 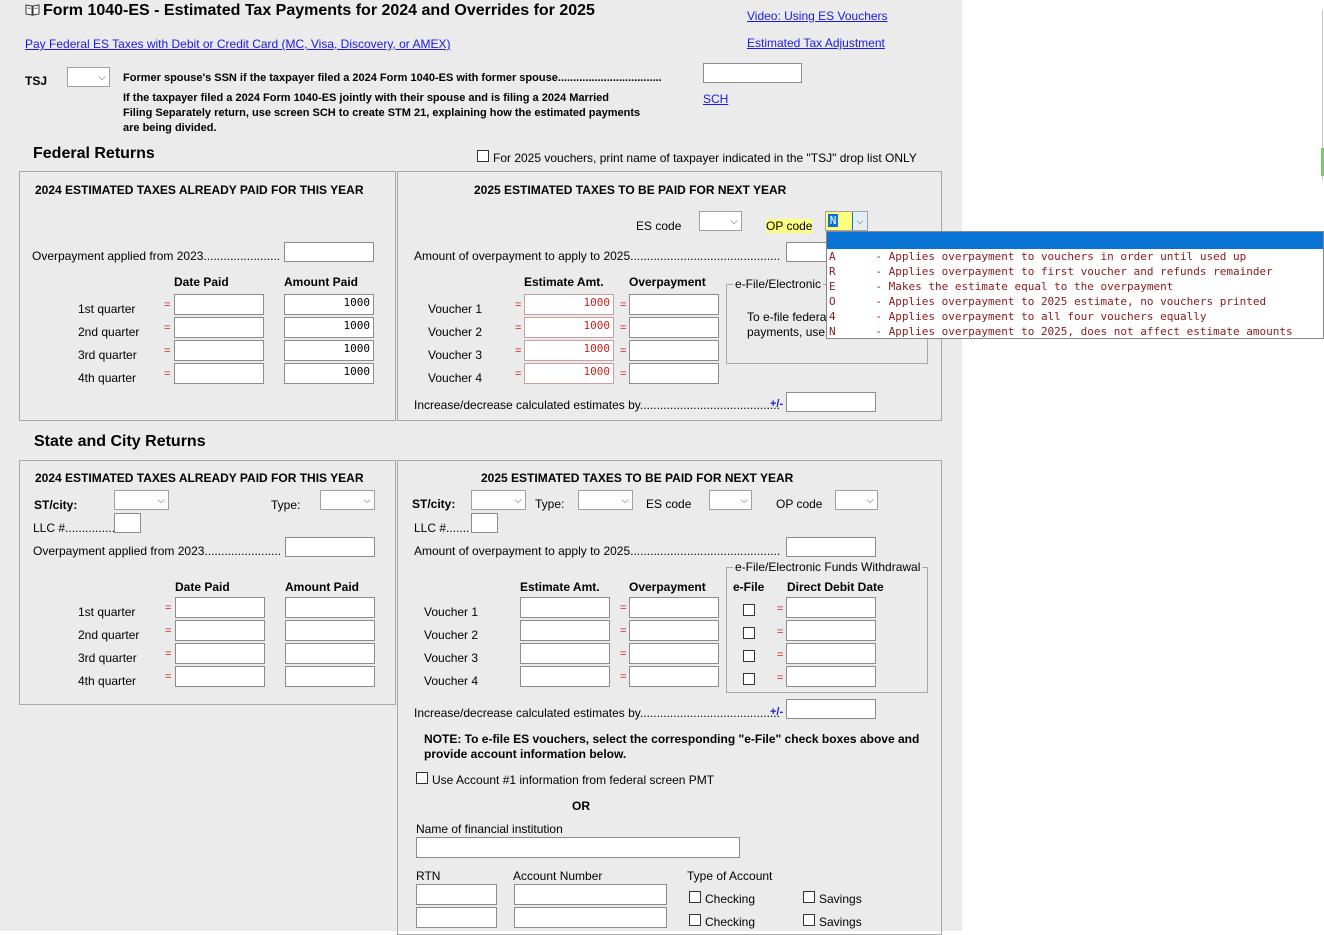 What do you see at coordinates (831, 402) in the screenshot?
I see `federal-increase-field` at bounding box center [831, 402].